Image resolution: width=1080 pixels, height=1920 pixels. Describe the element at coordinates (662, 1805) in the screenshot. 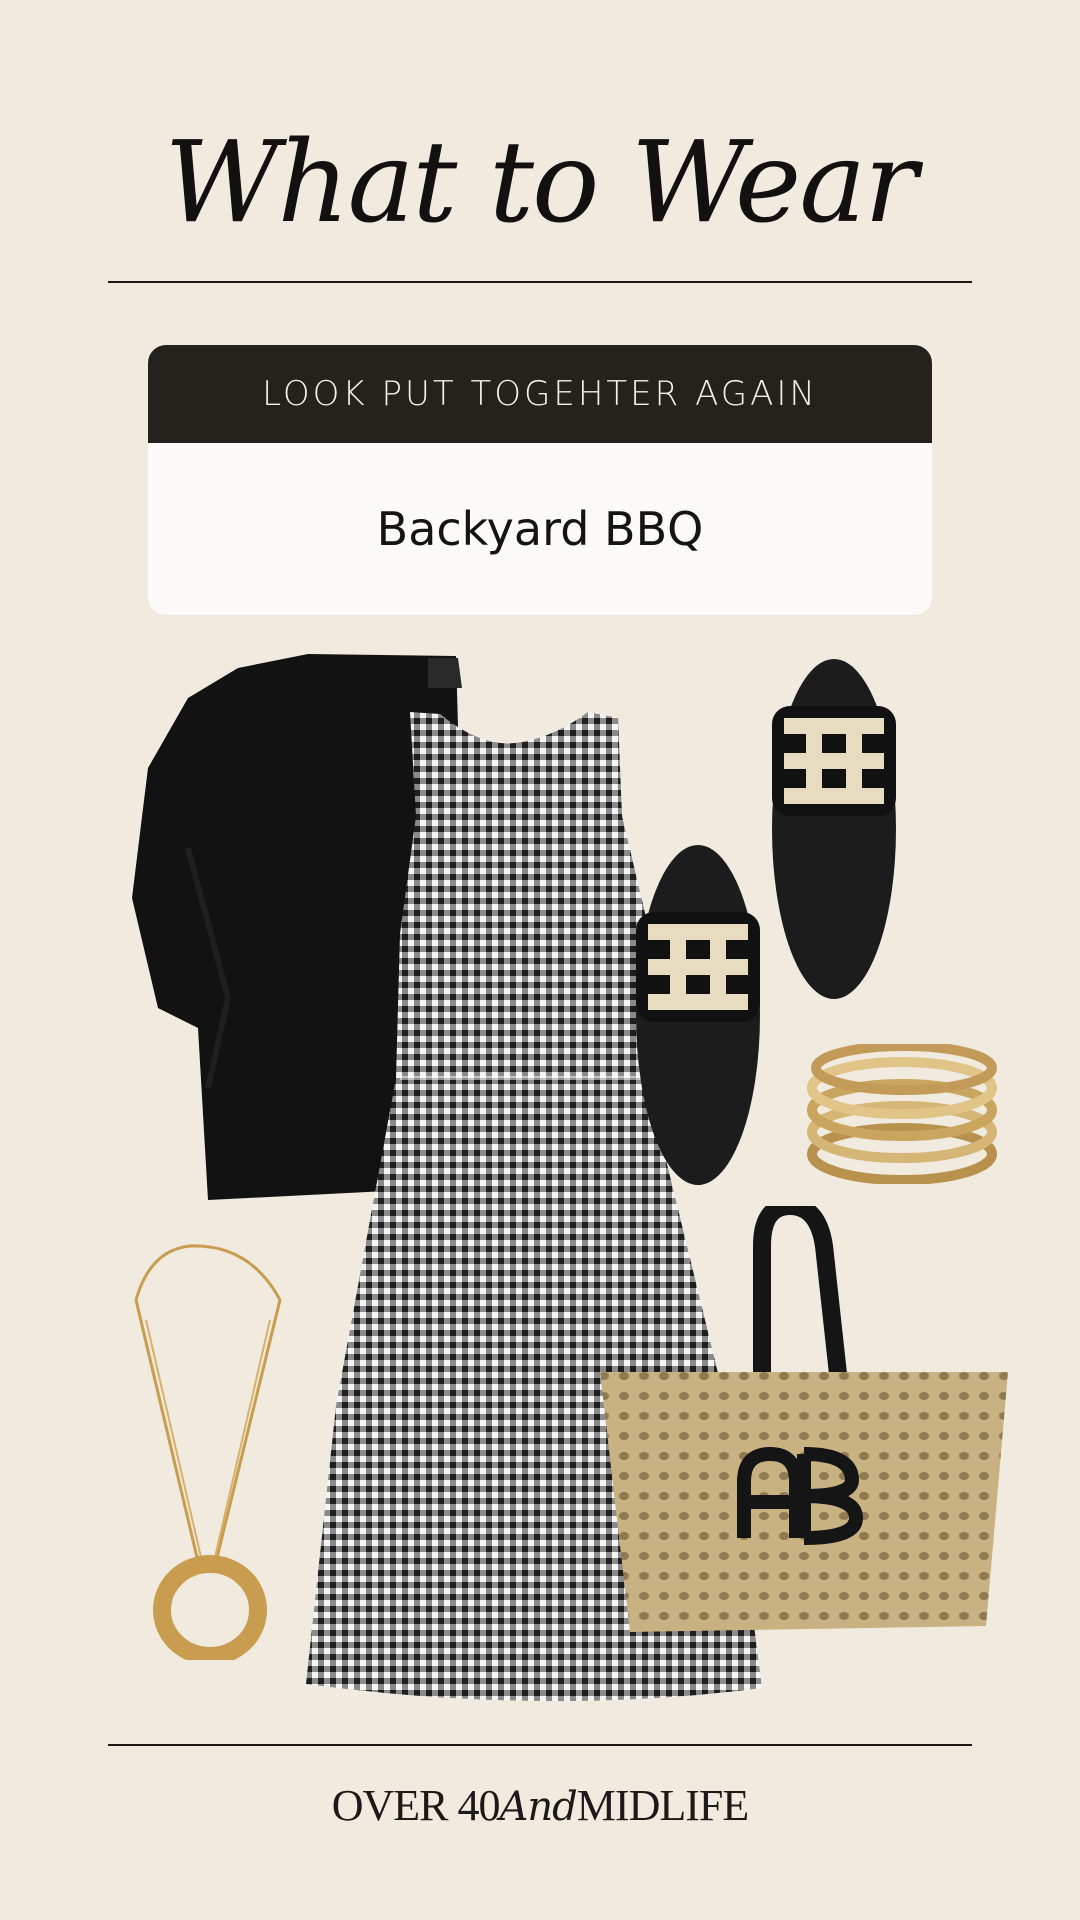

I see `brand-right: MIDLIFE` at that location.